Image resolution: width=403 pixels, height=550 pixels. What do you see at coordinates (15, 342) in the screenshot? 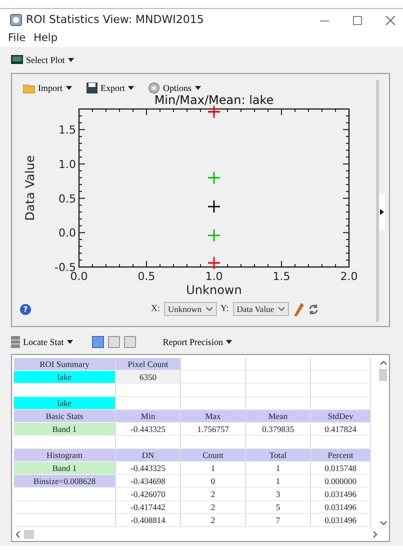
I see `table-icon` at bounding box center [15, 342].